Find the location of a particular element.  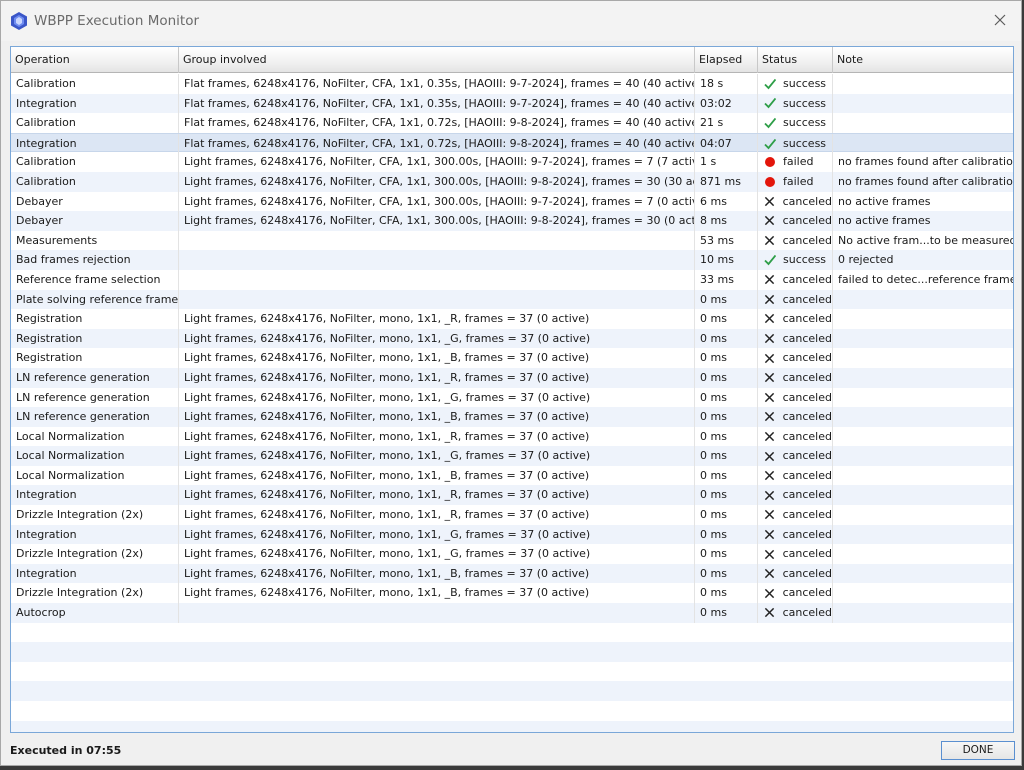

check-icon is located at coordinates (770, 260).